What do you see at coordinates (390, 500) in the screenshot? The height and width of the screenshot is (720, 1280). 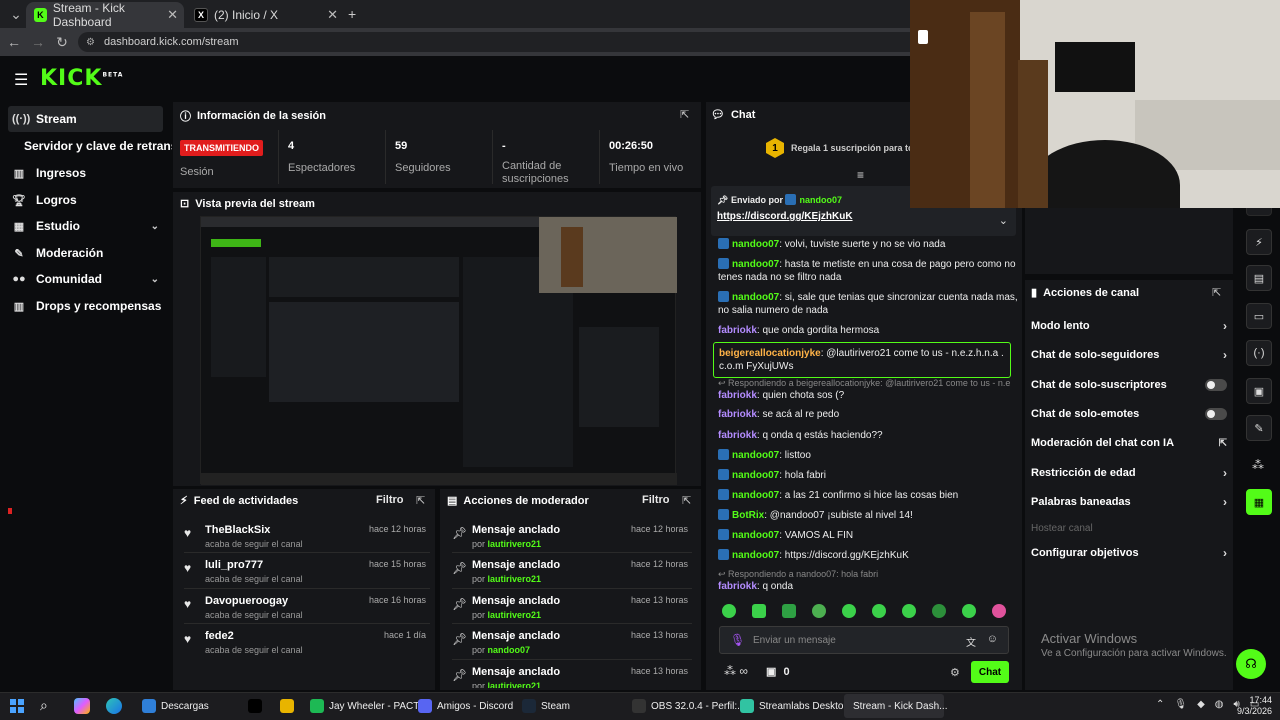 I see `activity-filter-button: Filtro` at bounding box center [390, 500].